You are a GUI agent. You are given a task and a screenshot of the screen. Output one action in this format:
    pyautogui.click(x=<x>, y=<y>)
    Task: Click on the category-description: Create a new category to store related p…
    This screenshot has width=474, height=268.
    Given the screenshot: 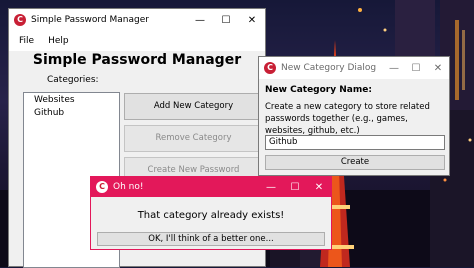 What is the action you would take?
    pyautogui.click(x=347, y=119)
    